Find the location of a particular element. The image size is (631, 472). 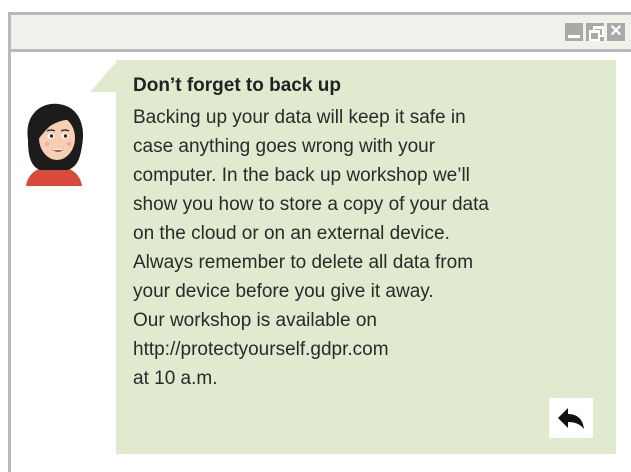

avatar is located at coordinates (54, 144).